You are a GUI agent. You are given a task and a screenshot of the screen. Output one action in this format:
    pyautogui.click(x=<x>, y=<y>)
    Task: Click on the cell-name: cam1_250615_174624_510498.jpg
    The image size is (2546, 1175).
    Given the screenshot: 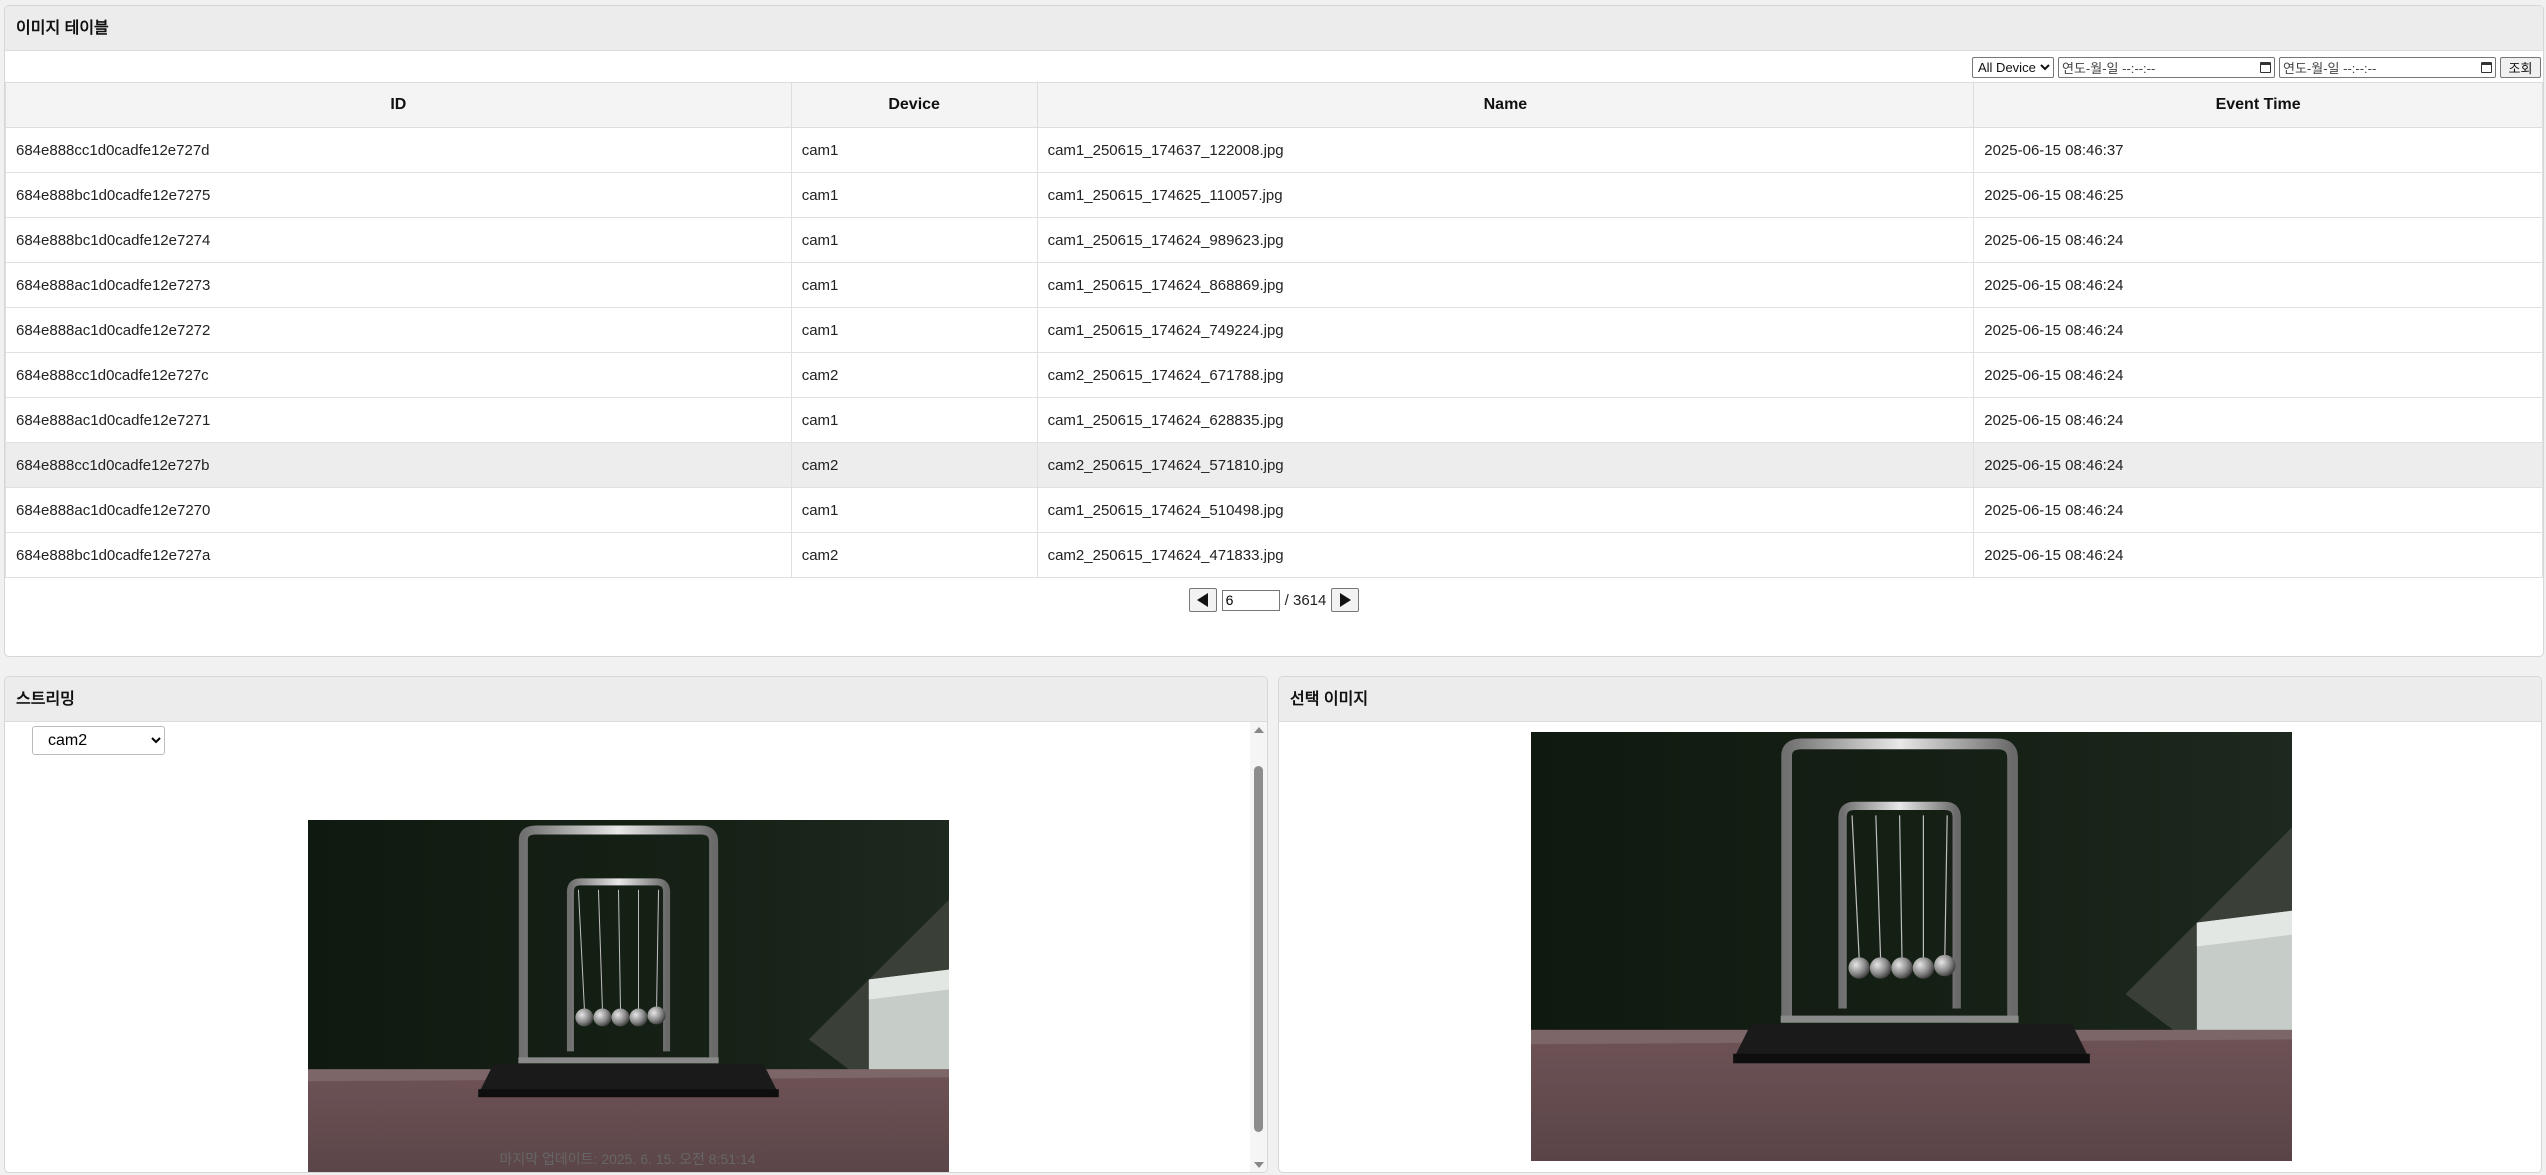 What is the action you would take?
    pyautogui.click(x=1505, y=510)
    